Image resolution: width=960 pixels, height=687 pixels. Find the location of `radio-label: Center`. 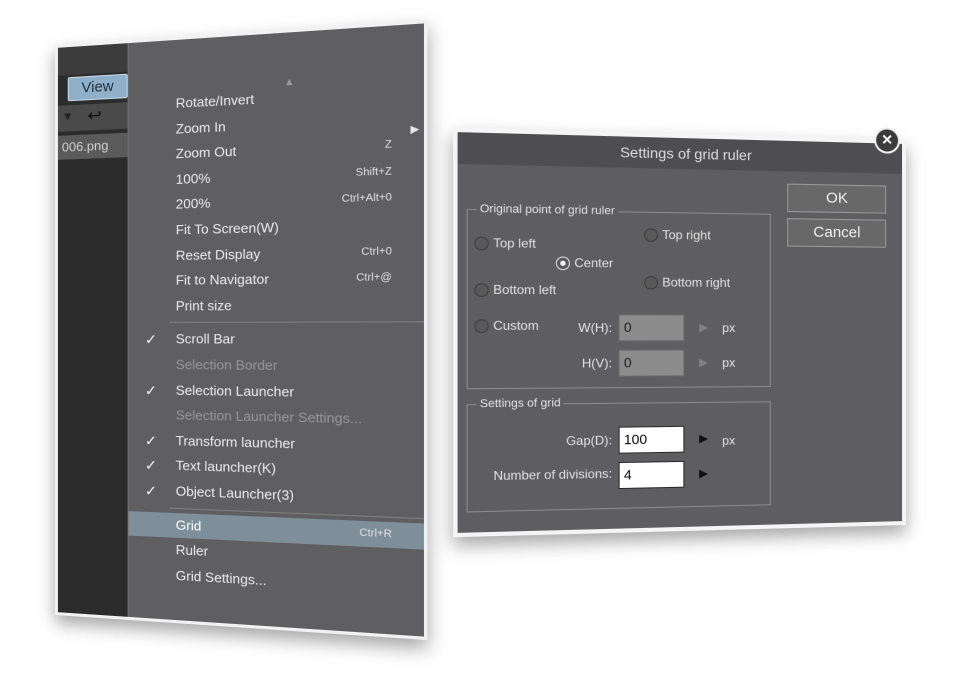

radio-label: Center is located at coordinates (594, 263).